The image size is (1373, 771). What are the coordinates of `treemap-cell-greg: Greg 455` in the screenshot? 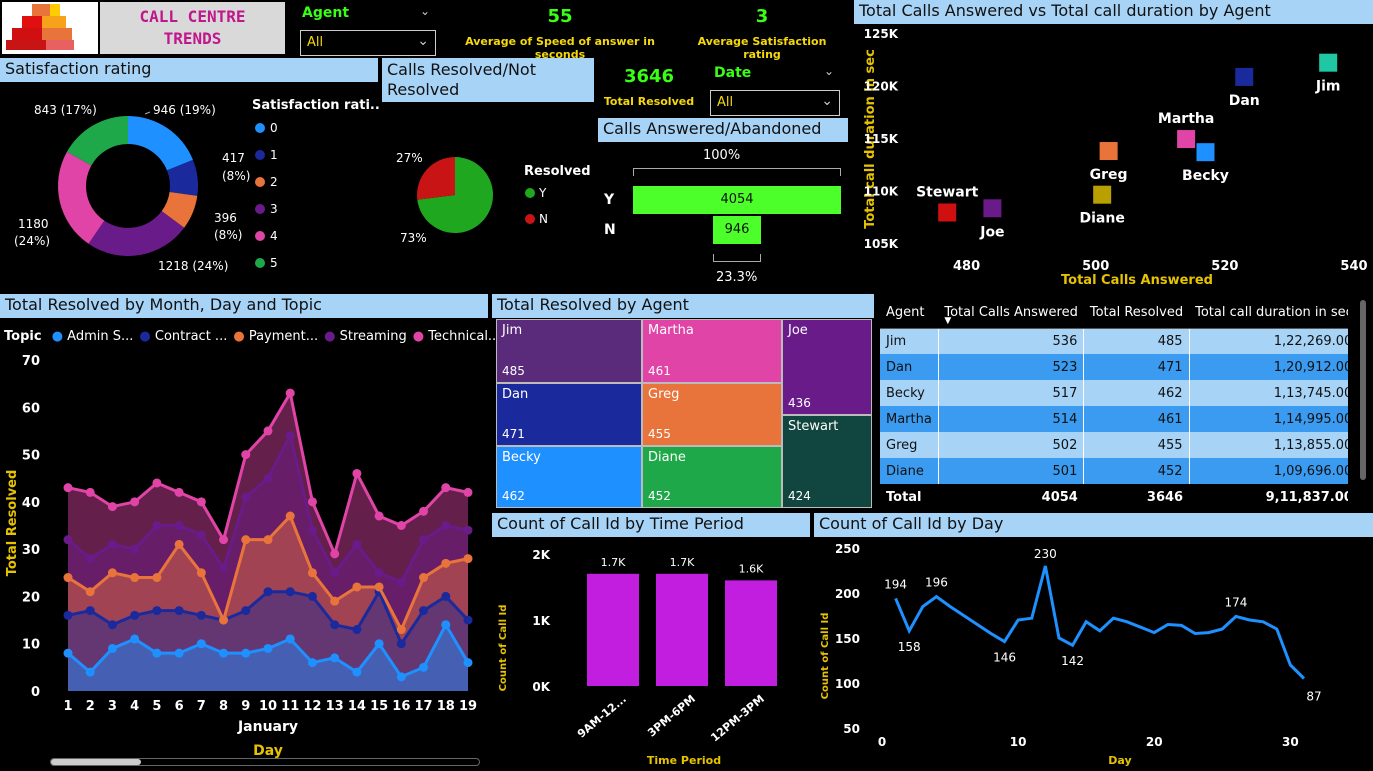 It's located at (712, 414).